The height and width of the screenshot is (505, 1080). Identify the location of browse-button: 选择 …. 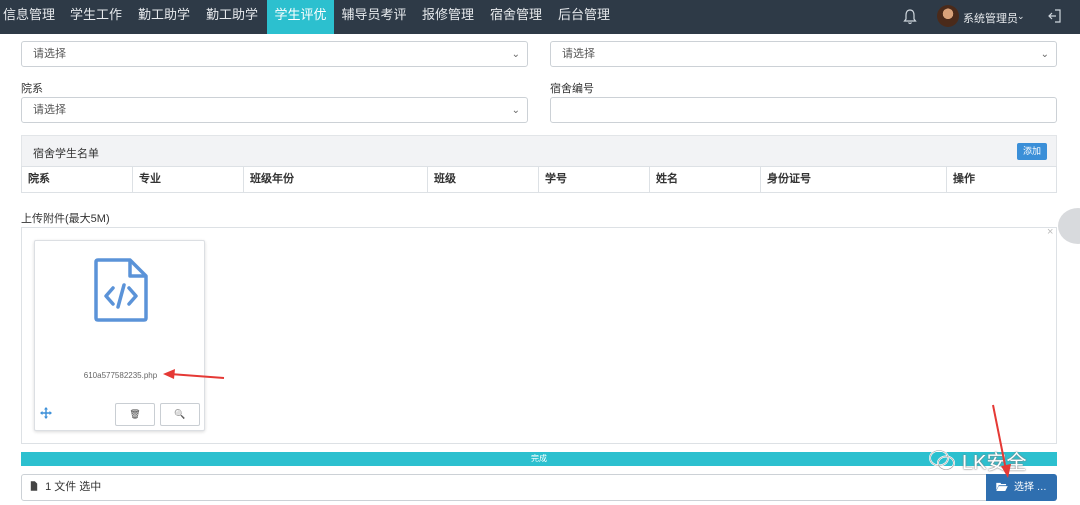
(1021, 487).